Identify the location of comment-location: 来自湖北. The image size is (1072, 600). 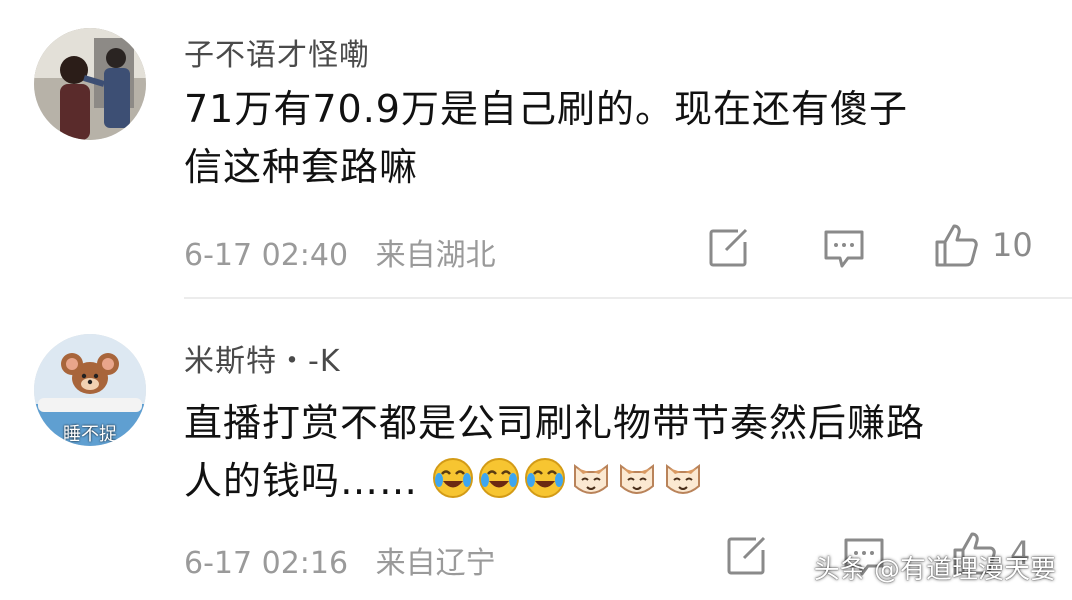
(435, 255).